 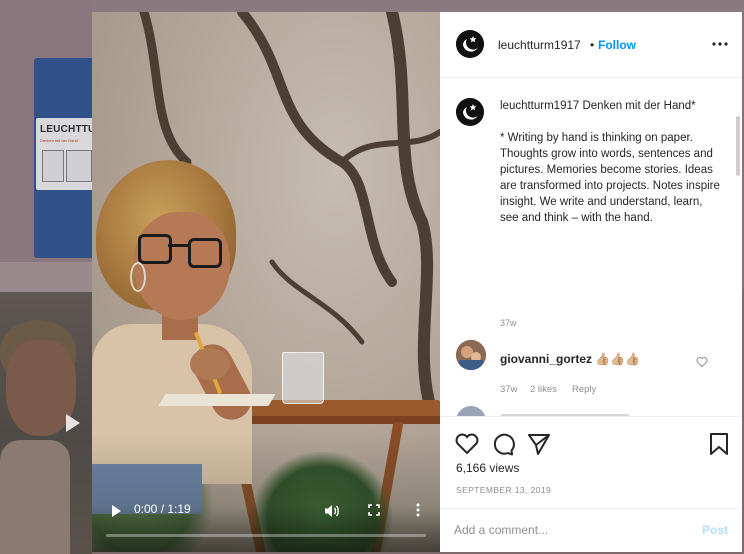 I want to click on background-thumbnail-body, so click(x=35, y=497).